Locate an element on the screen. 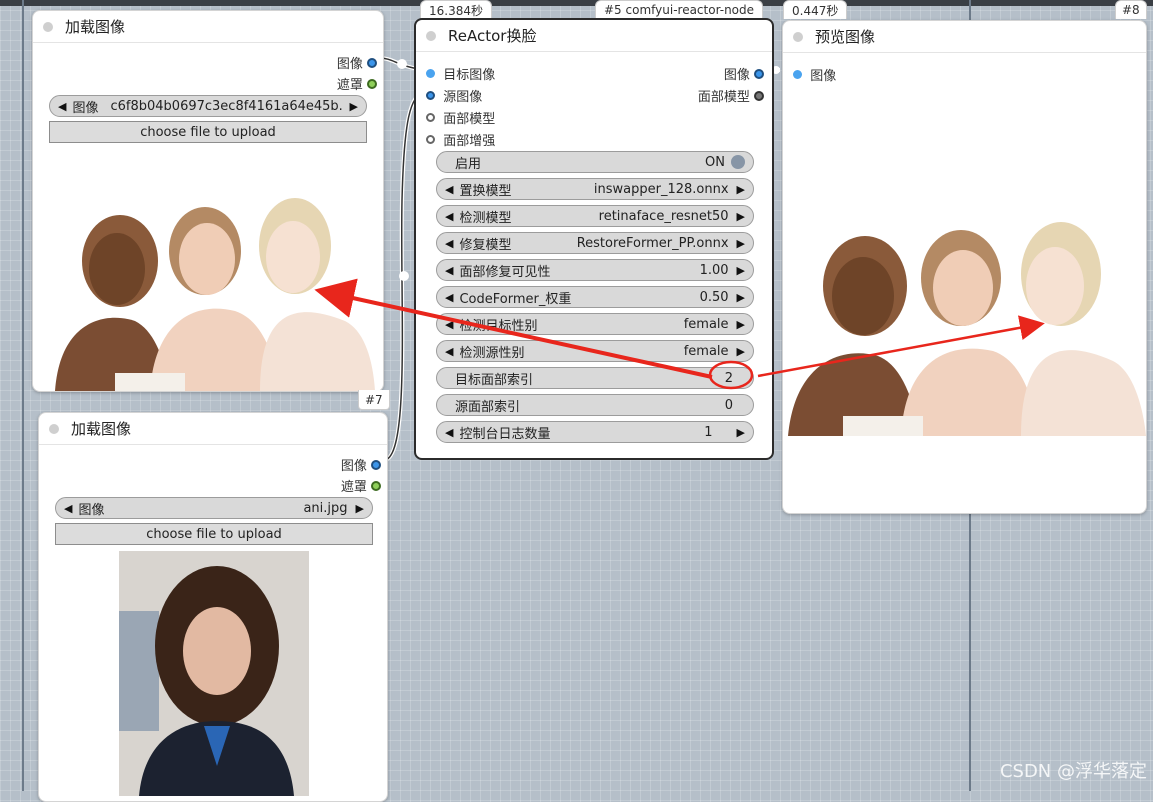 The width and height of the screenshot is (1153, 802). annotation-arrow-right is located at coordinates (901, 346).